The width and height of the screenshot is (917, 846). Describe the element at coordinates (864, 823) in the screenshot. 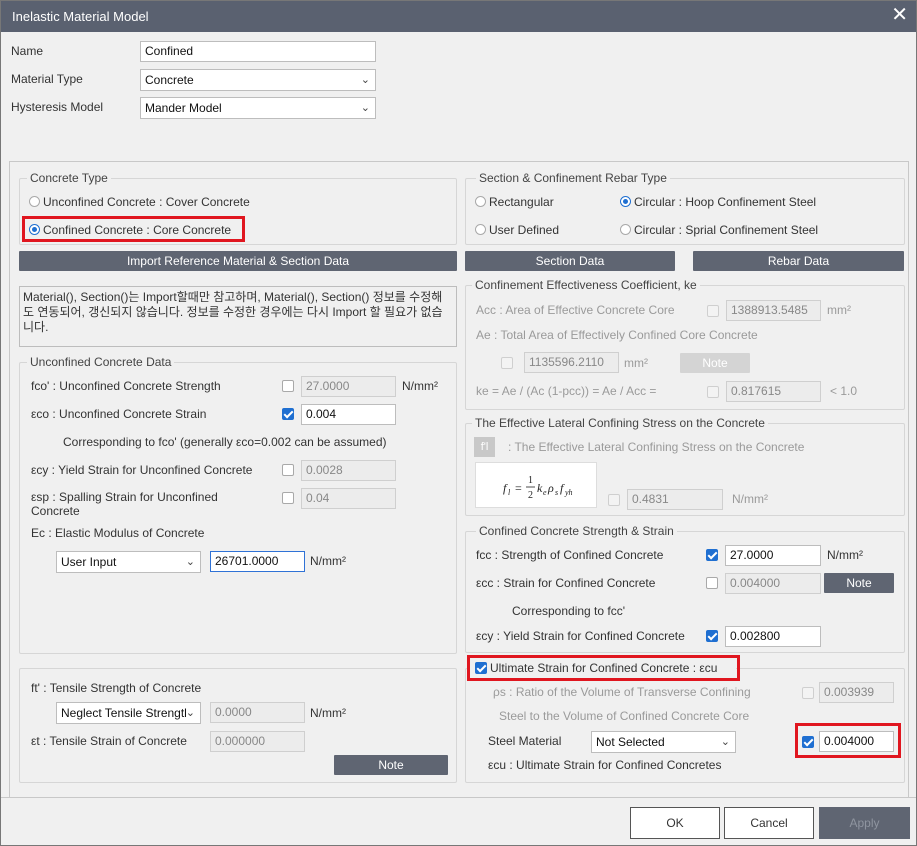

I see `apply-button: Apply` at that location.